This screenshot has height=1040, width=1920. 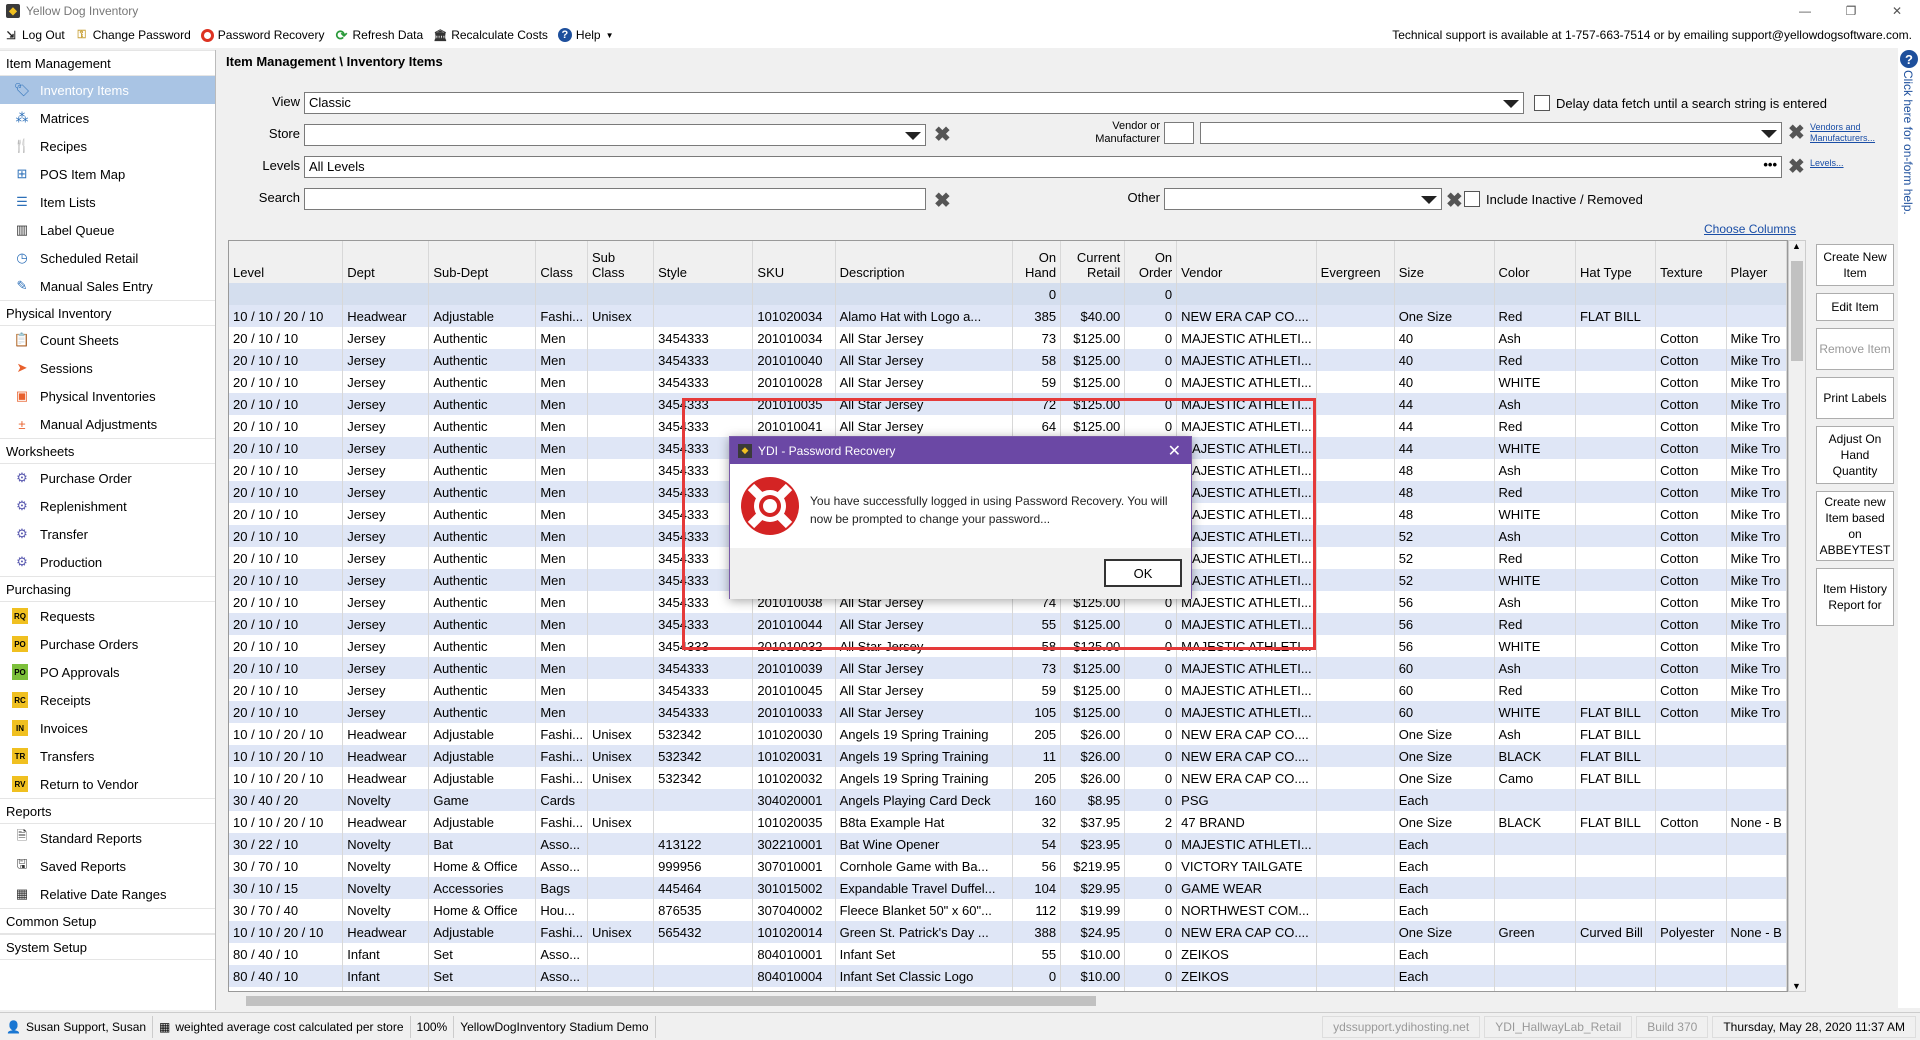 I want to click on column-header: Level, so click(x=286, y=262).